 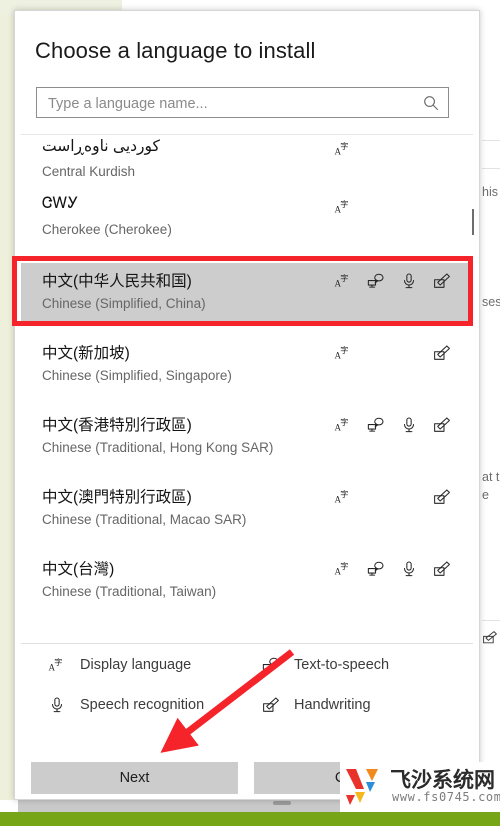 I want to click on background-text-fragment: e, so click(x=485, y=495).